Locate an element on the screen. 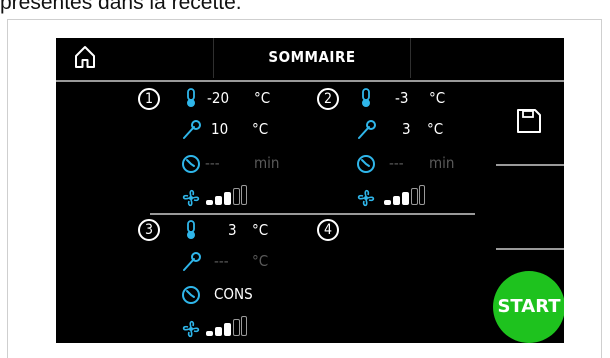 The width and height of the screenshot is (610, 358). start-button: START is located at coordinates (528, 307).